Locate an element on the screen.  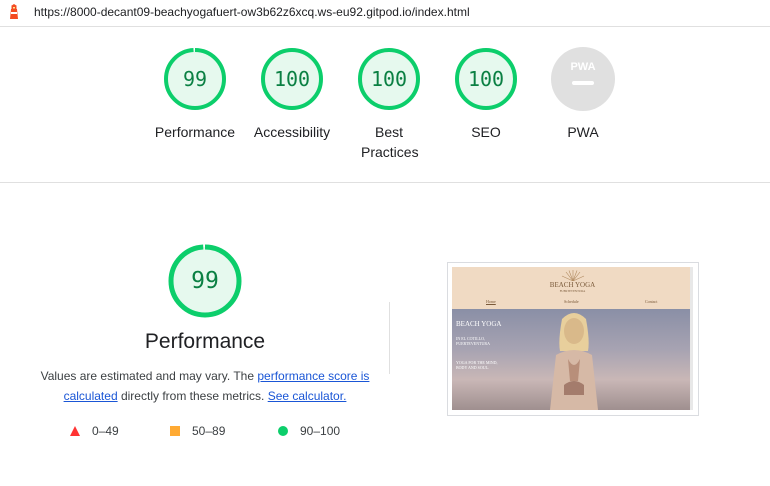
screenshot-hero-line2: FUERTEVENTURA is located at coordinates (473, 343).